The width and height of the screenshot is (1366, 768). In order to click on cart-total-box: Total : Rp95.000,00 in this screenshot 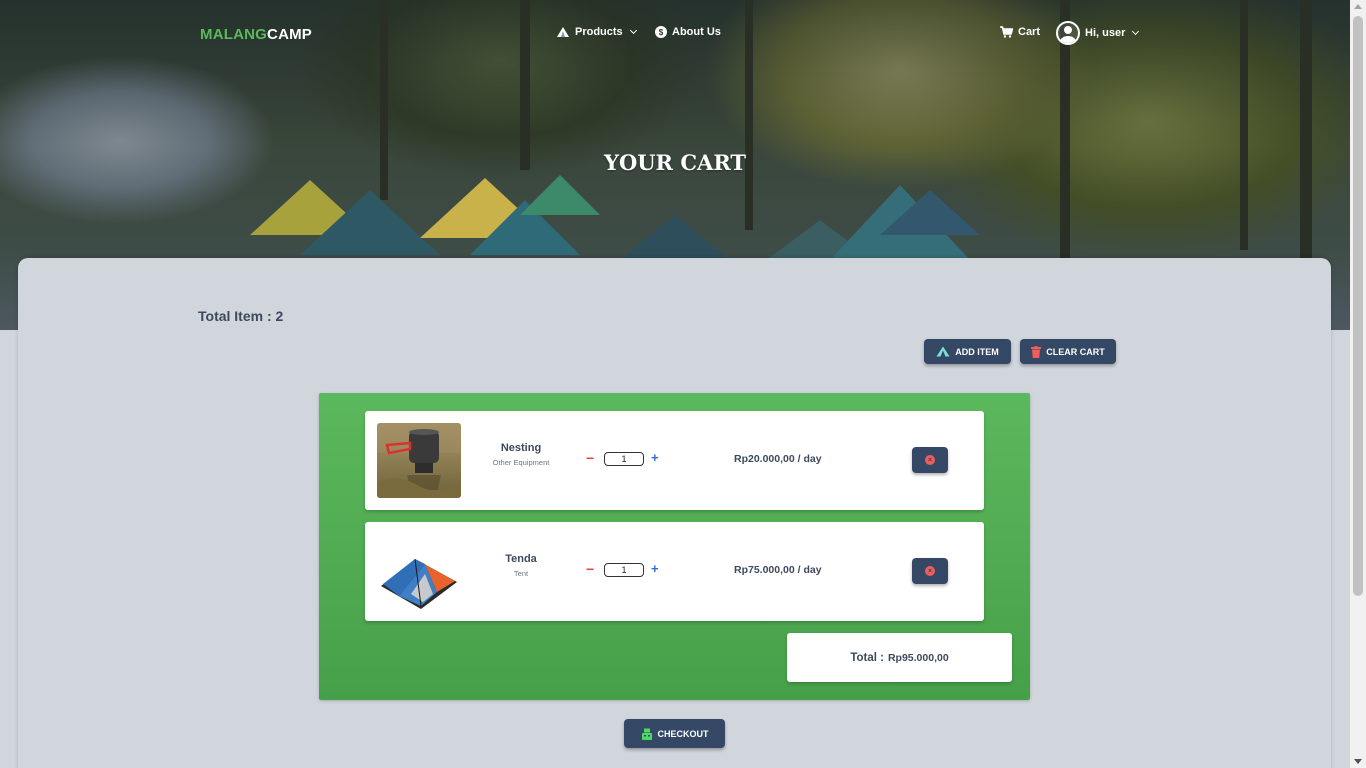, I will do `click(899, 657)`.